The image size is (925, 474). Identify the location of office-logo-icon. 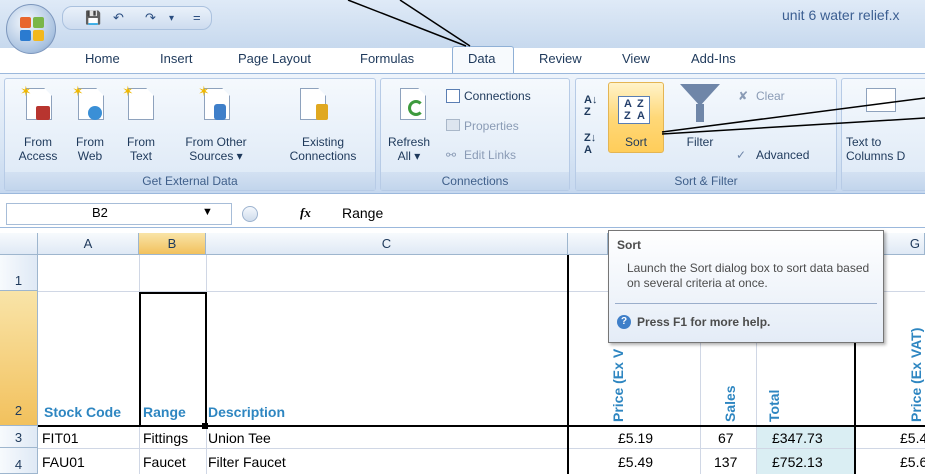
(32, 29).